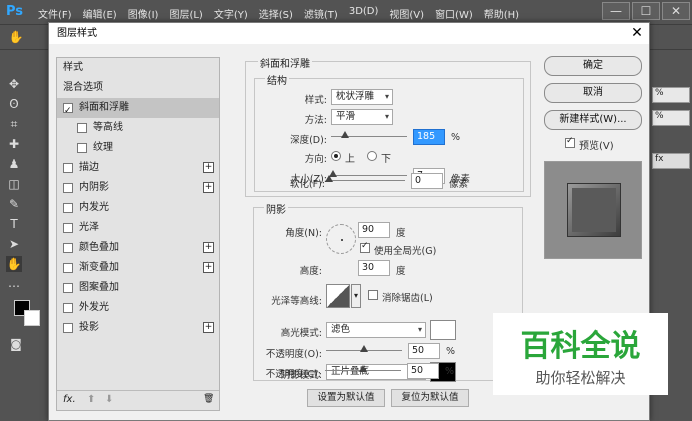 This screenshot has height=421, width=692. Describe the element at coordinates (350, 159) in the screenshot. I see `direction-up-label: 上` at that location.